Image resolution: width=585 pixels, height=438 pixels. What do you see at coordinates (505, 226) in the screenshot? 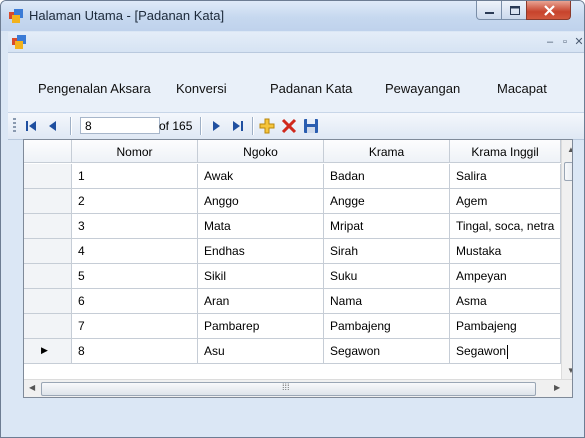
I see `cell-krama-inggil: Tingal, soca, netra` at bounding box center [505, 226].